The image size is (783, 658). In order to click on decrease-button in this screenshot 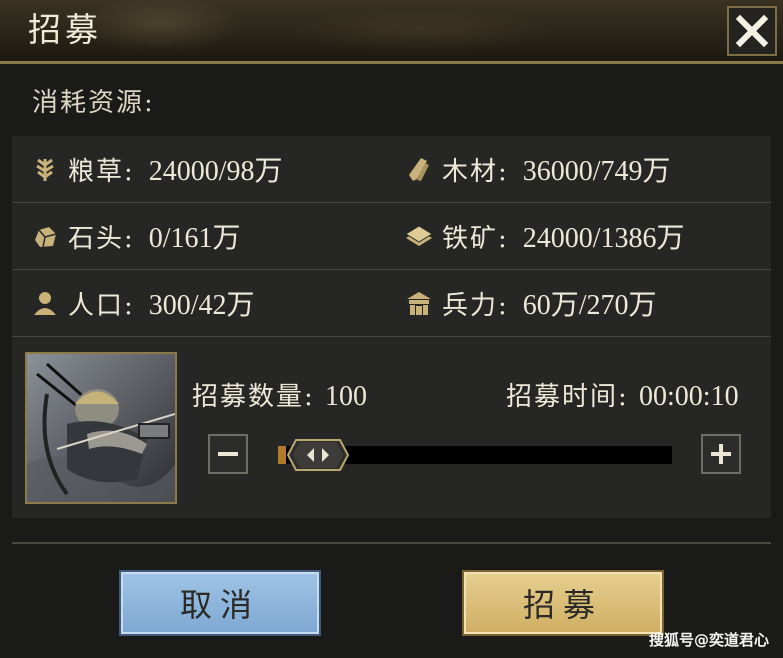, I will do `click(228, 454)`.